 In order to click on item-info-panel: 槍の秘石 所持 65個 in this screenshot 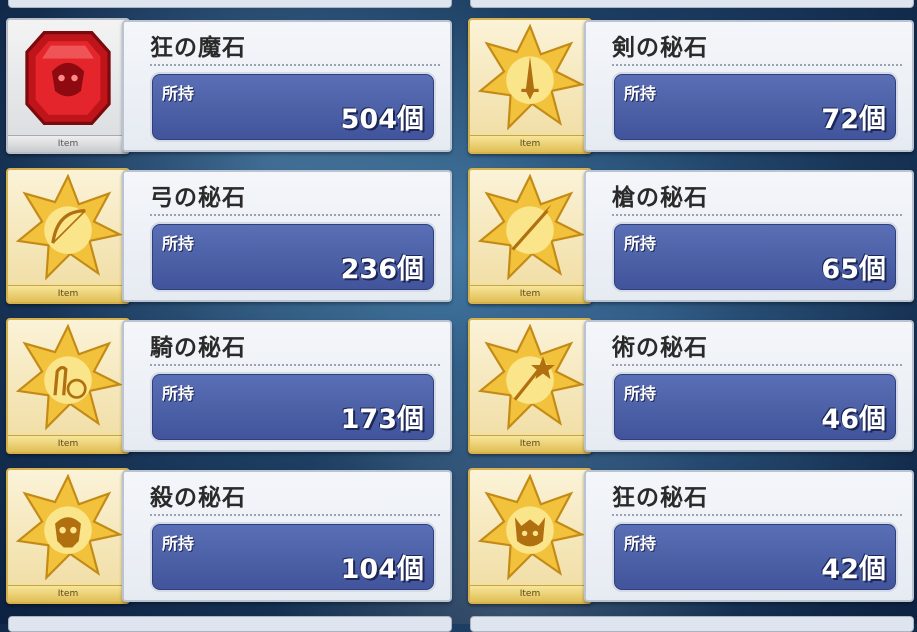, I will do `click(749, 236)`.